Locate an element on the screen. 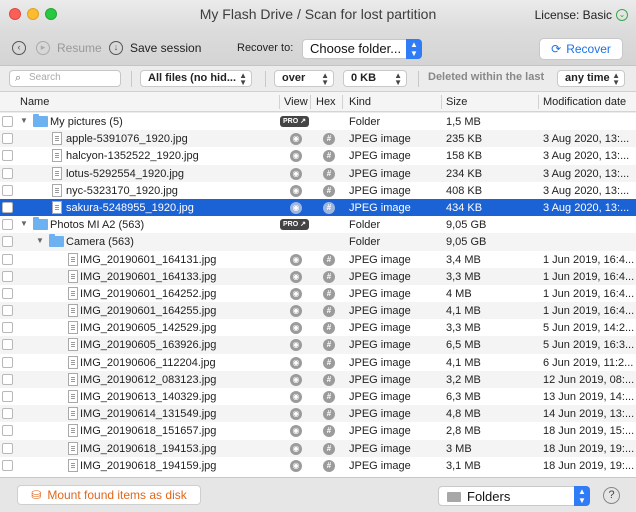  download-icon: ↓ is located at coordinates (116, 48).